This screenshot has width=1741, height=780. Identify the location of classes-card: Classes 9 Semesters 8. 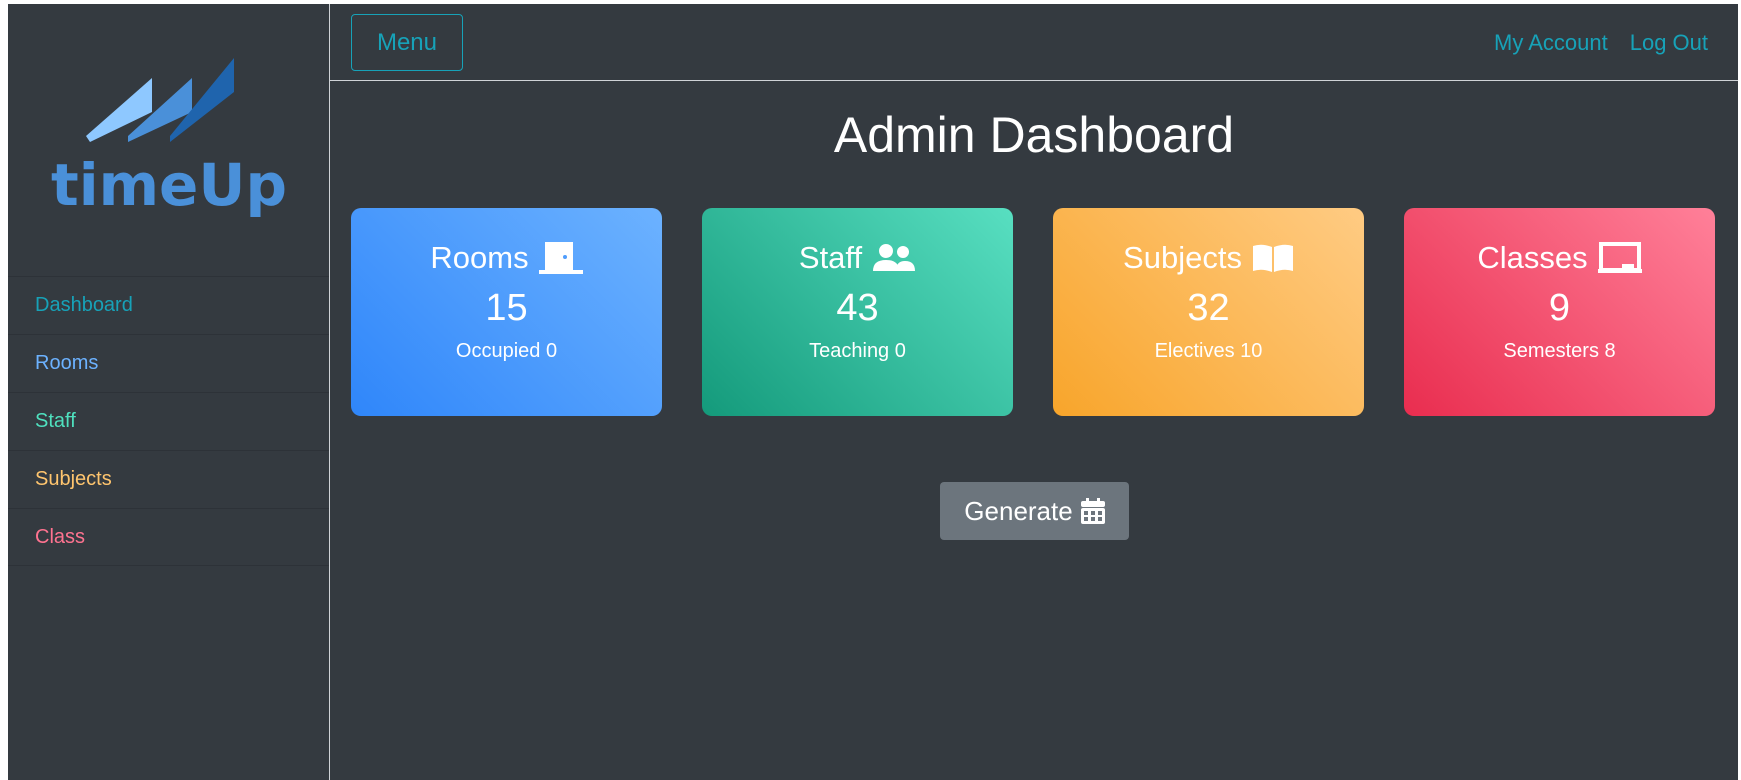
(1559, 312).